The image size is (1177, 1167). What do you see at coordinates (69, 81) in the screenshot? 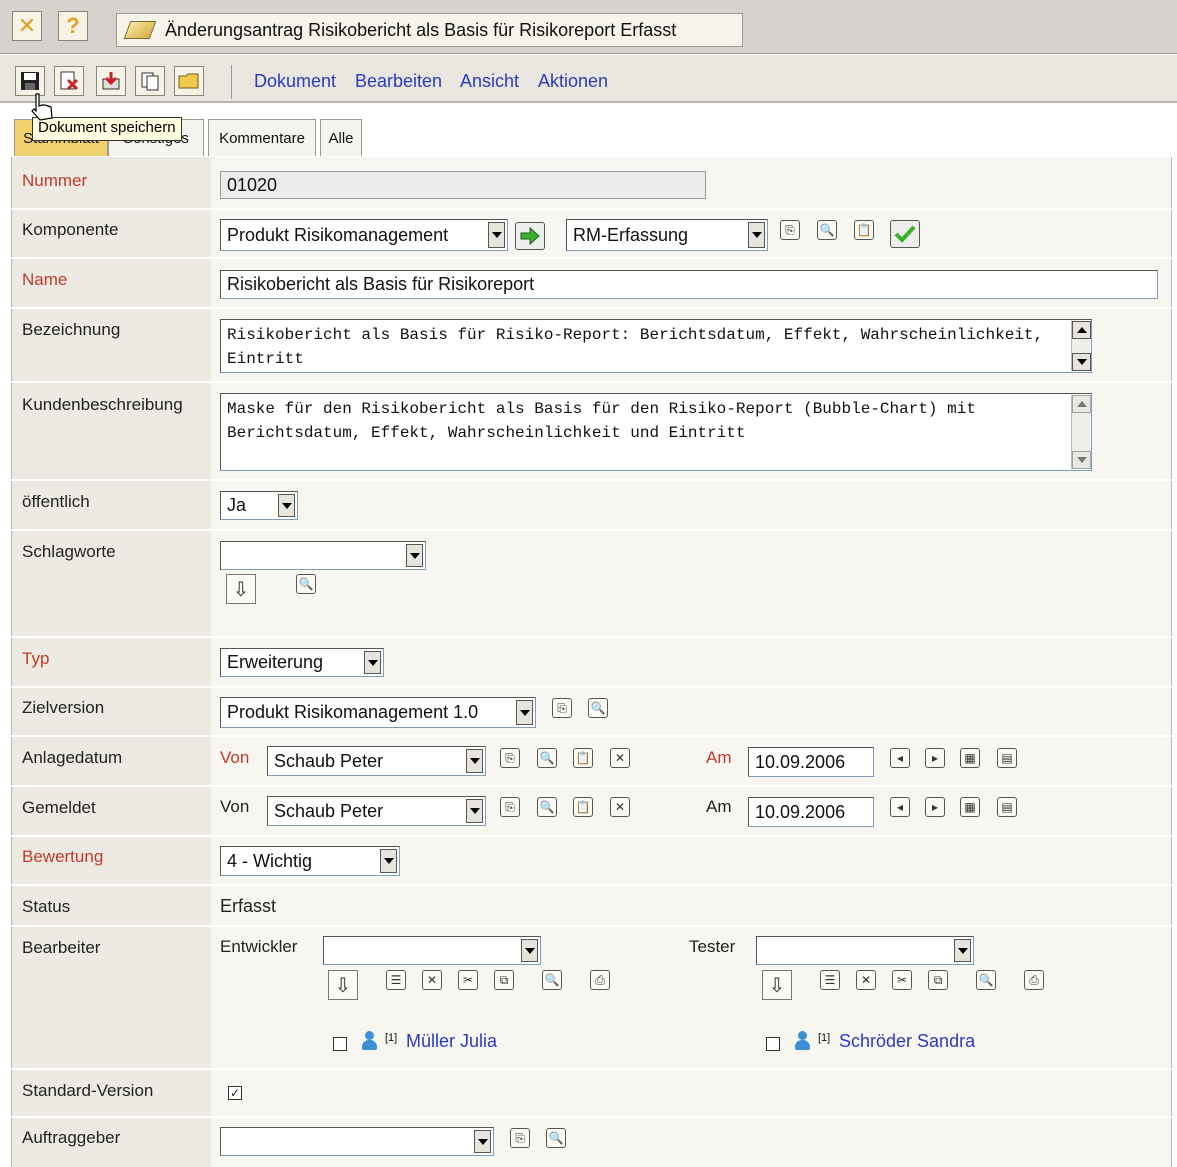
I see `delete-document-icon` at bounding box center [69, 81].